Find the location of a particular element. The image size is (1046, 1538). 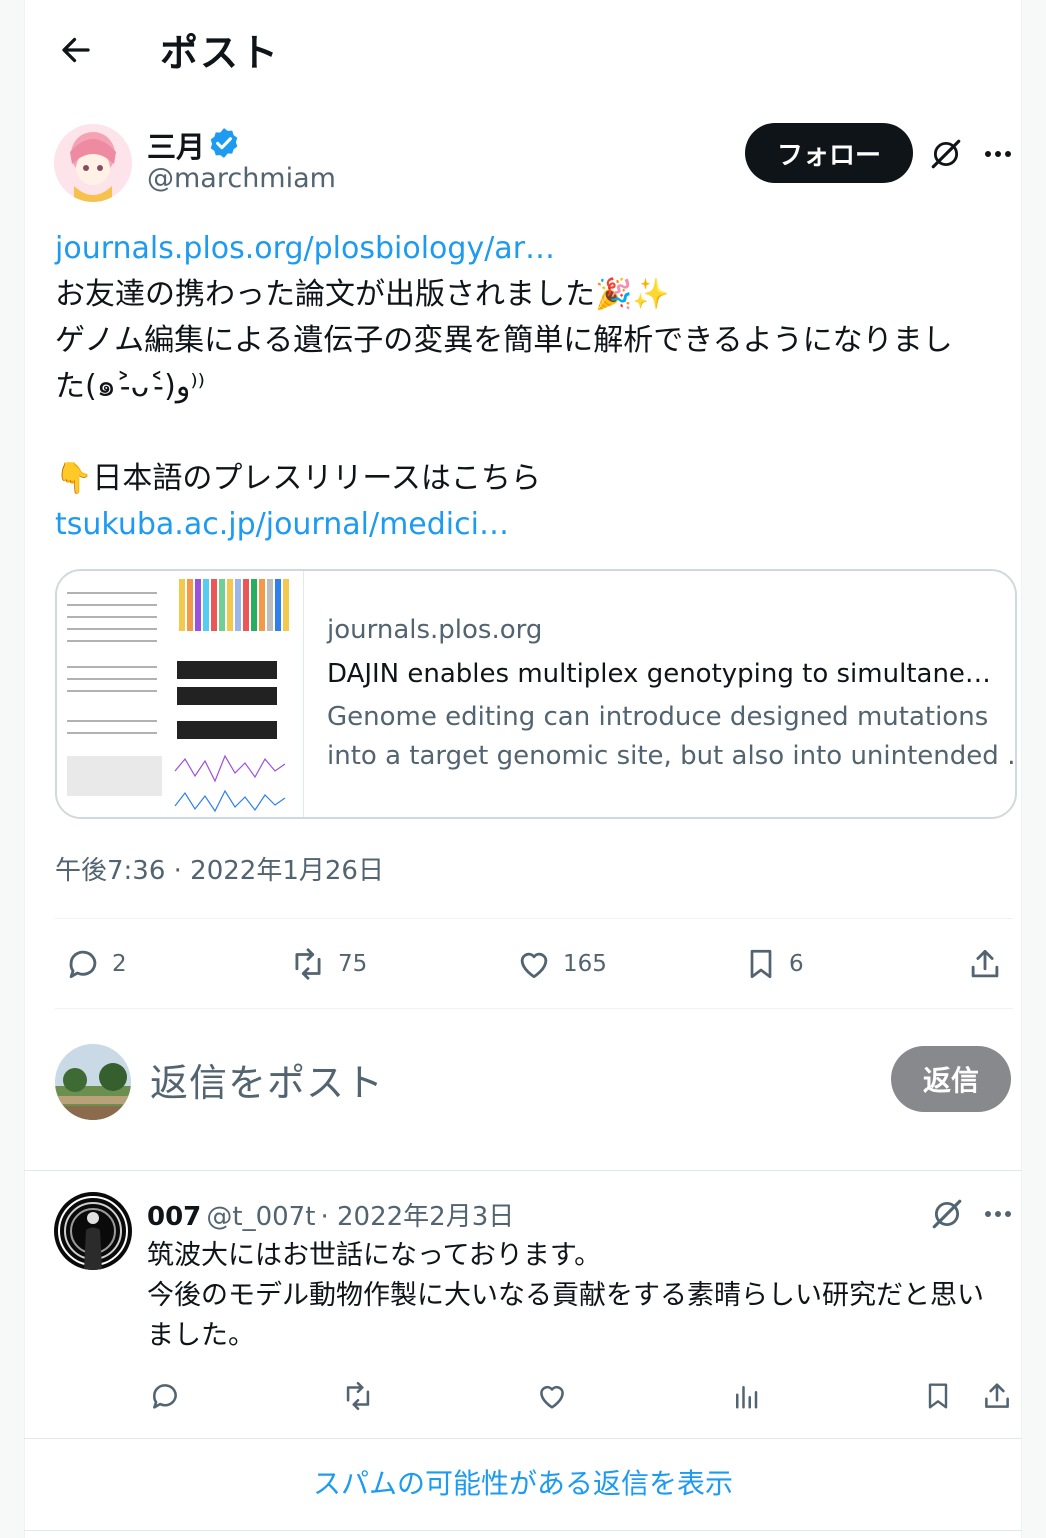

reply-author-handle: @t_007t is located at coordinates (260, 1217).